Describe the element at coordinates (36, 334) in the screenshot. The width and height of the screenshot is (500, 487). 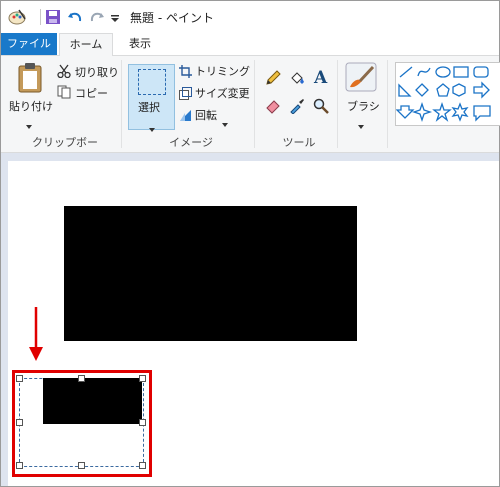
I see `down-arrow-icon` at that location.